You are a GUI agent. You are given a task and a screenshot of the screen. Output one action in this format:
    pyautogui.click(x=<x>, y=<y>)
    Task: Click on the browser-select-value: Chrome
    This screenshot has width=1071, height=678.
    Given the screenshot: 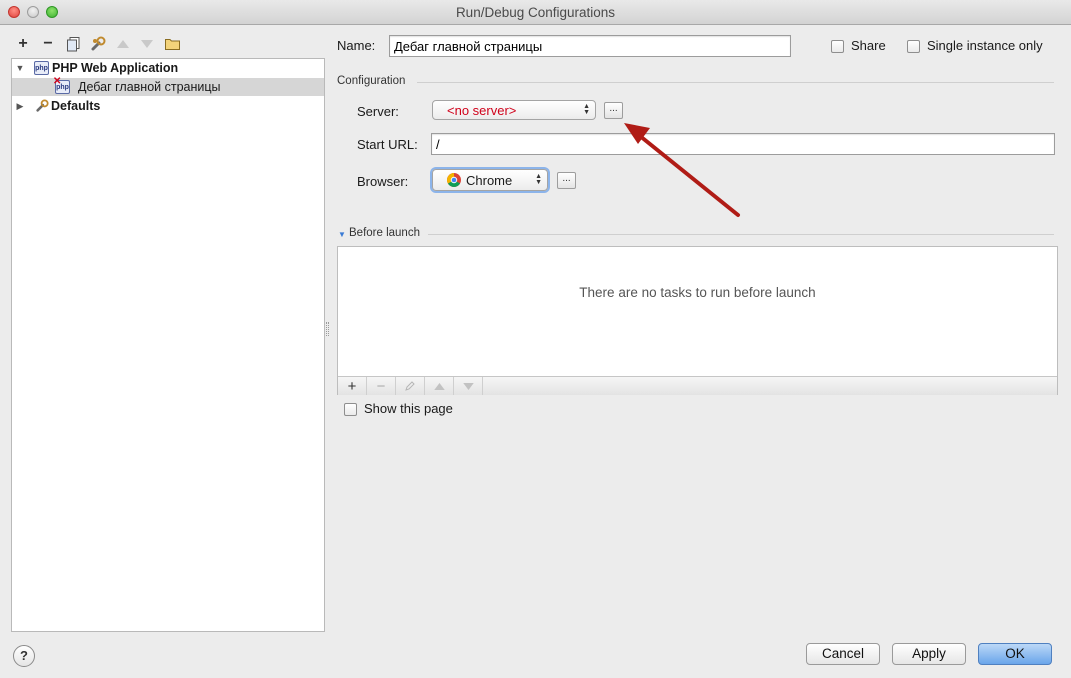 What is the action you would take?
    pyautogui.click(x=489, y=180)
    